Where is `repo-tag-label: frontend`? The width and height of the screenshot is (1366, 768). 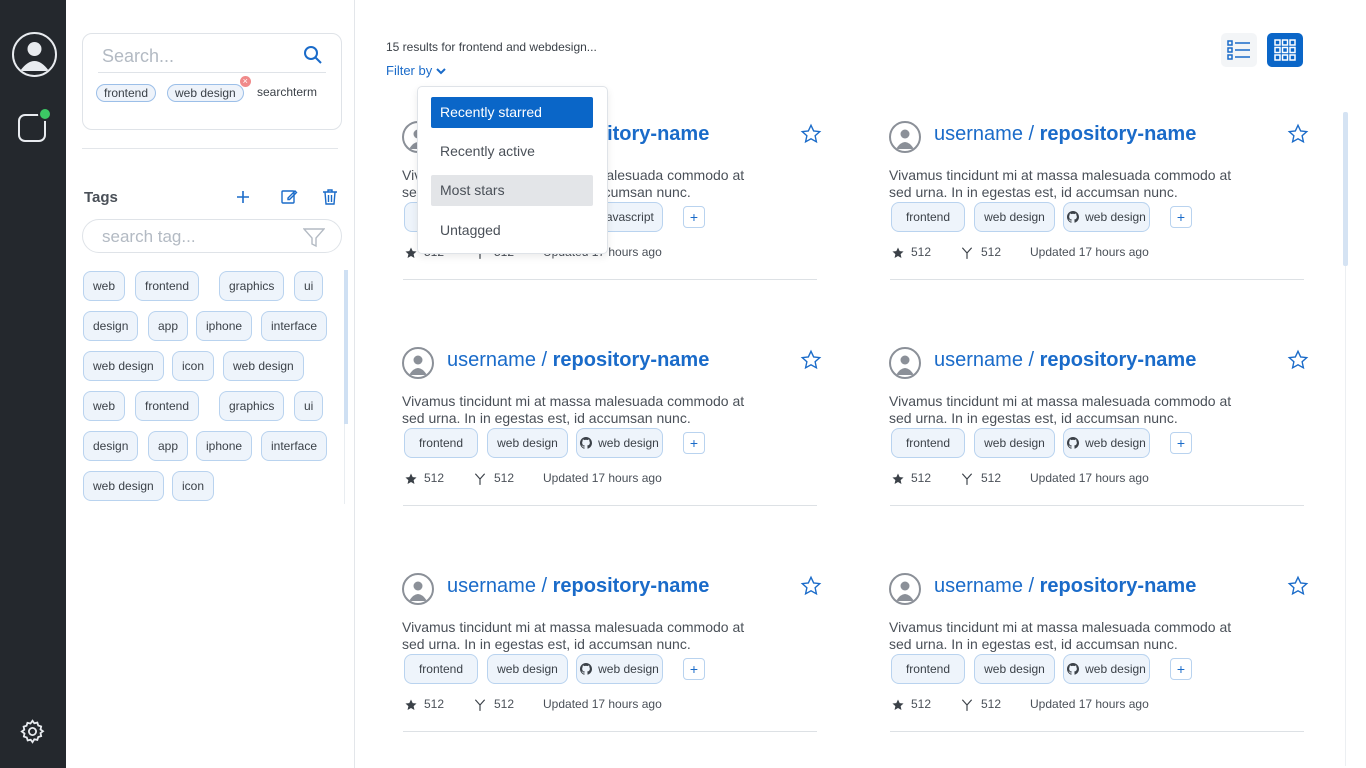
repo-tag-label: frontend is located at coordinates (441, 443).